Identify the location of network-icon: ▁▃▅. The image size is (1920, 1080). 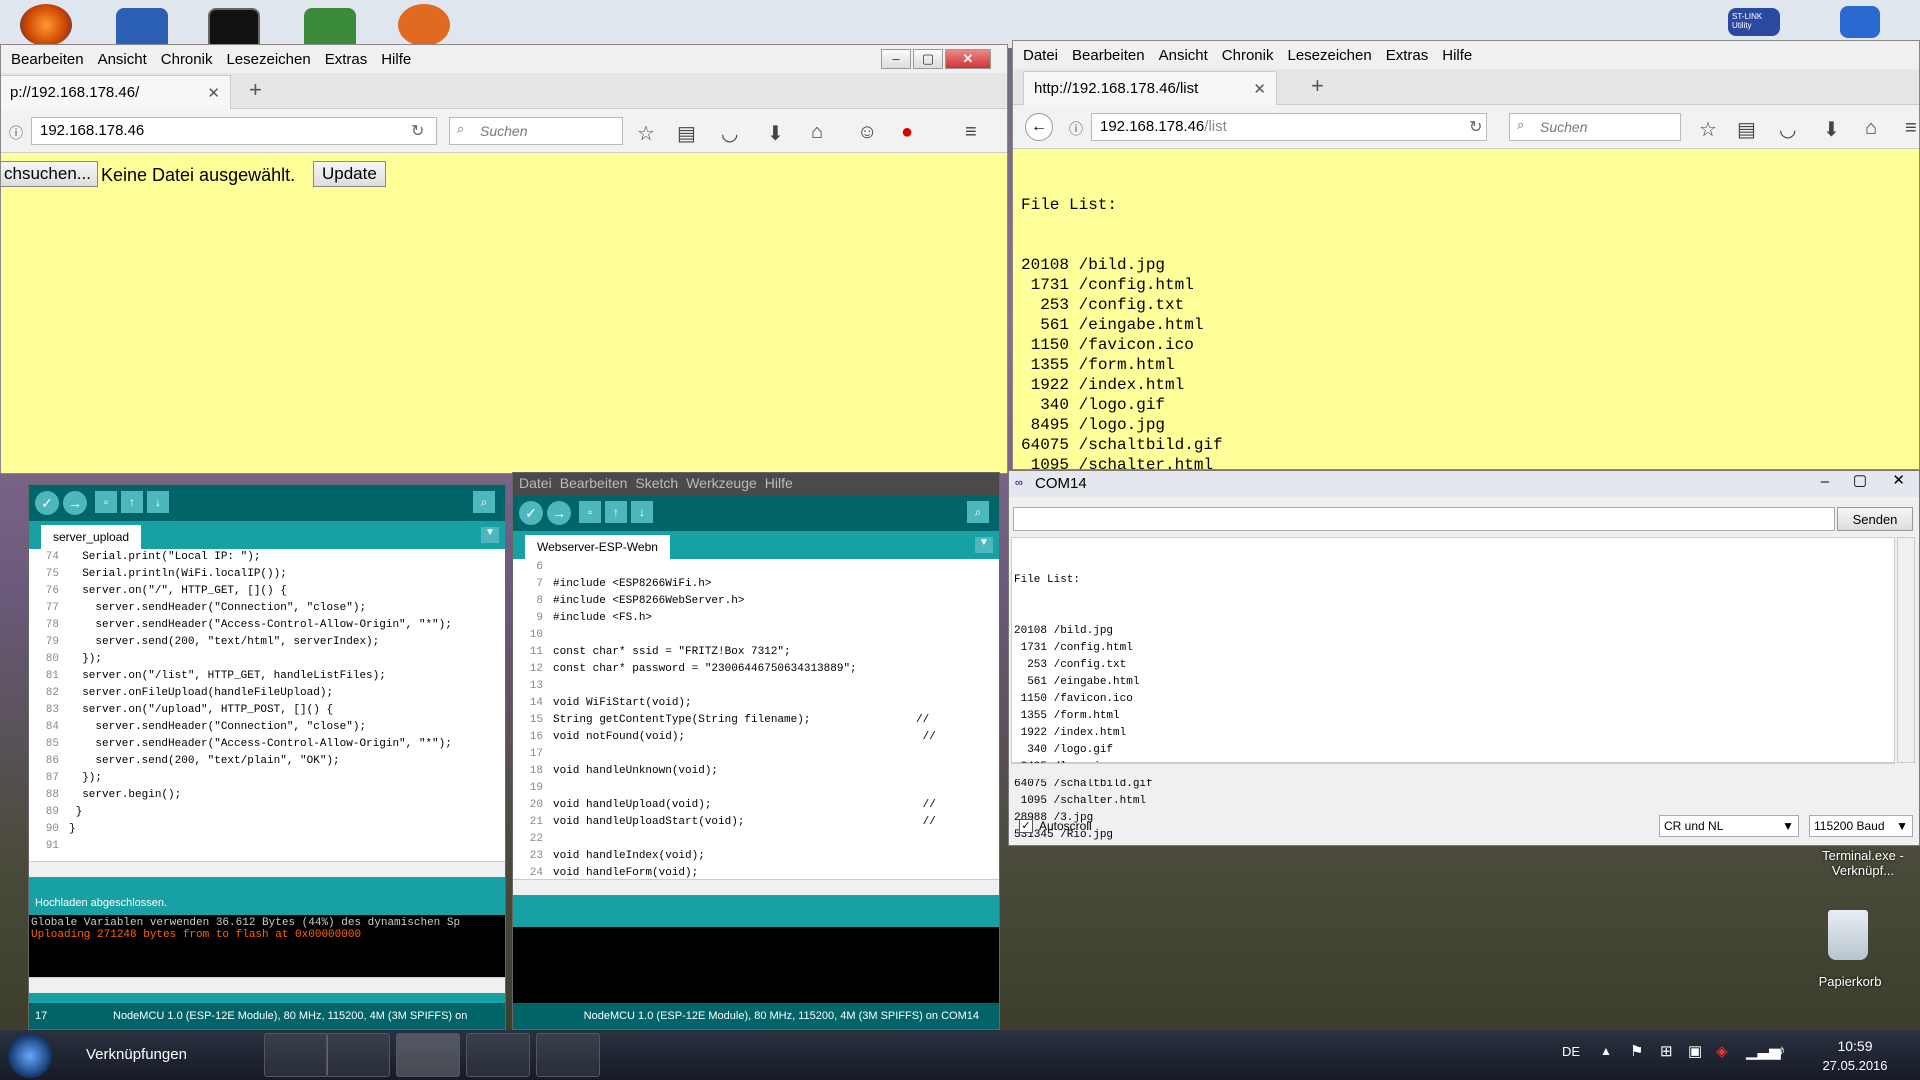
(1763, 1051).